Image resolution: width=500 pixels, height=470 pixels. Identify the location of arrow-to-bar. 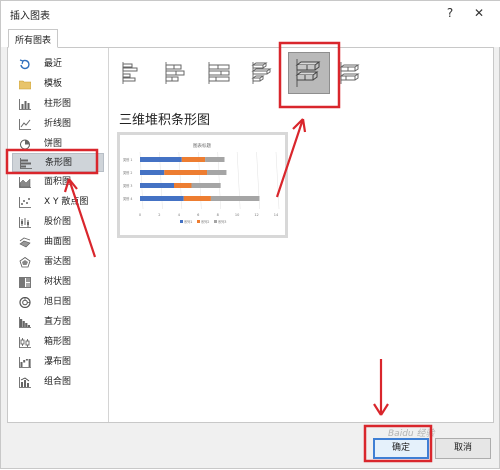
(82, 218).